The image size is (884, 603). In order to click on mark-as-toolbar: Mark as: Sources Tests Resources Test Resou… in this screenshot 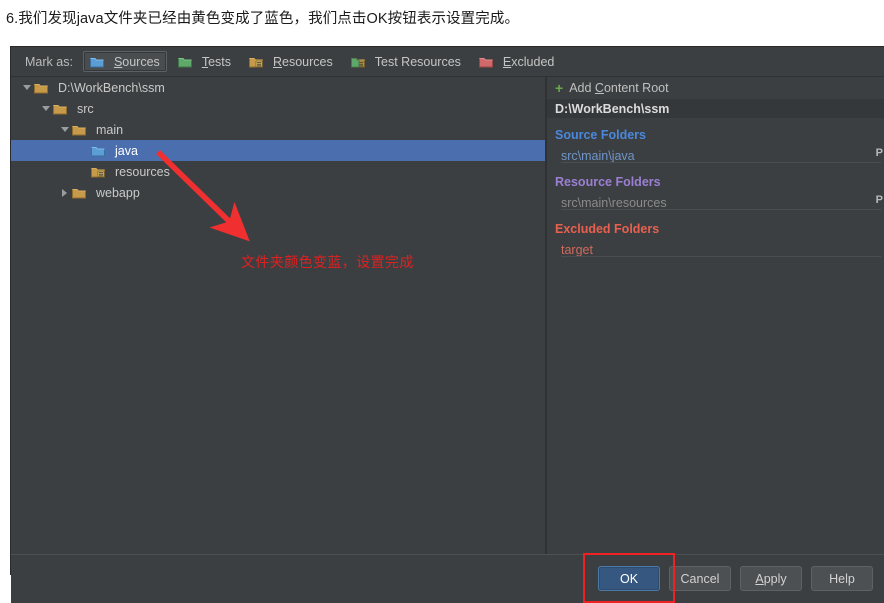, I will do `click(447, 62)`.